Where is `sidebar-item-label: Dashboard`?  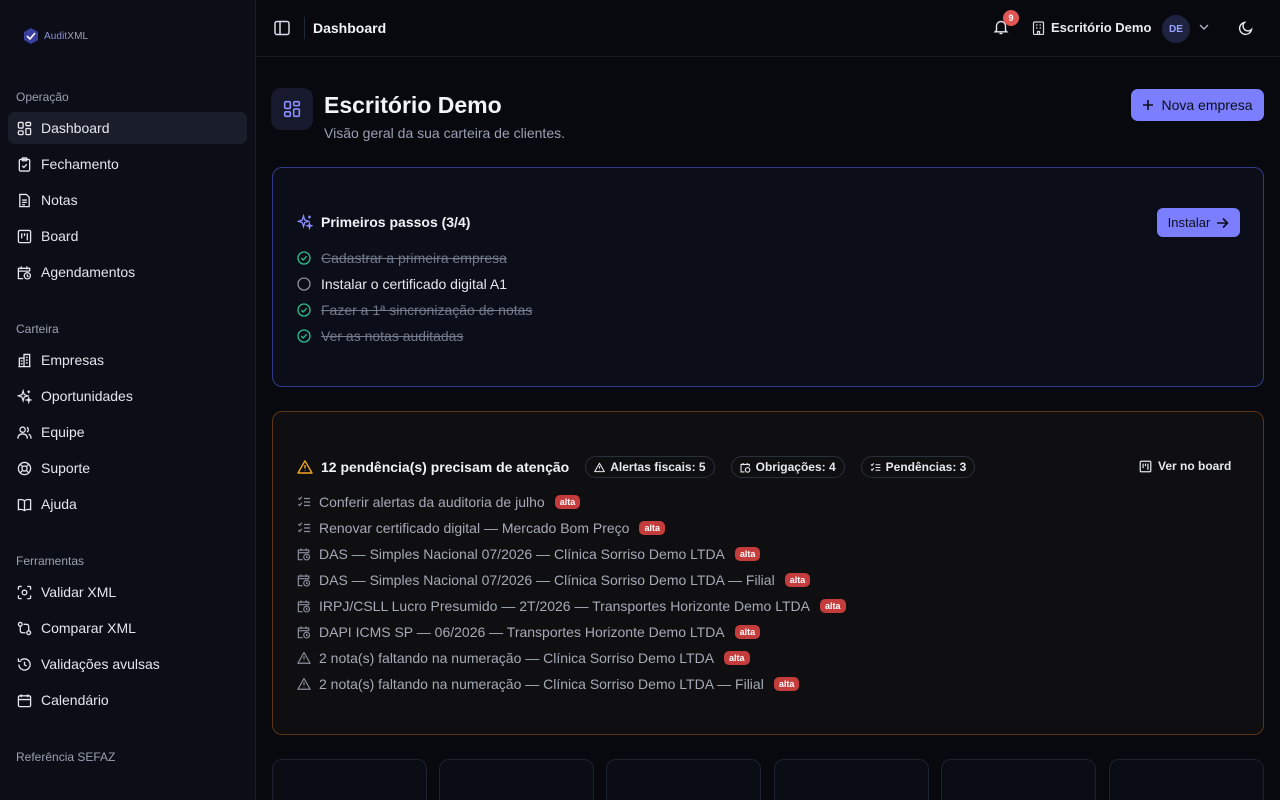 sidebar-item-label: Dashboard is located at coordinates (75, 128).